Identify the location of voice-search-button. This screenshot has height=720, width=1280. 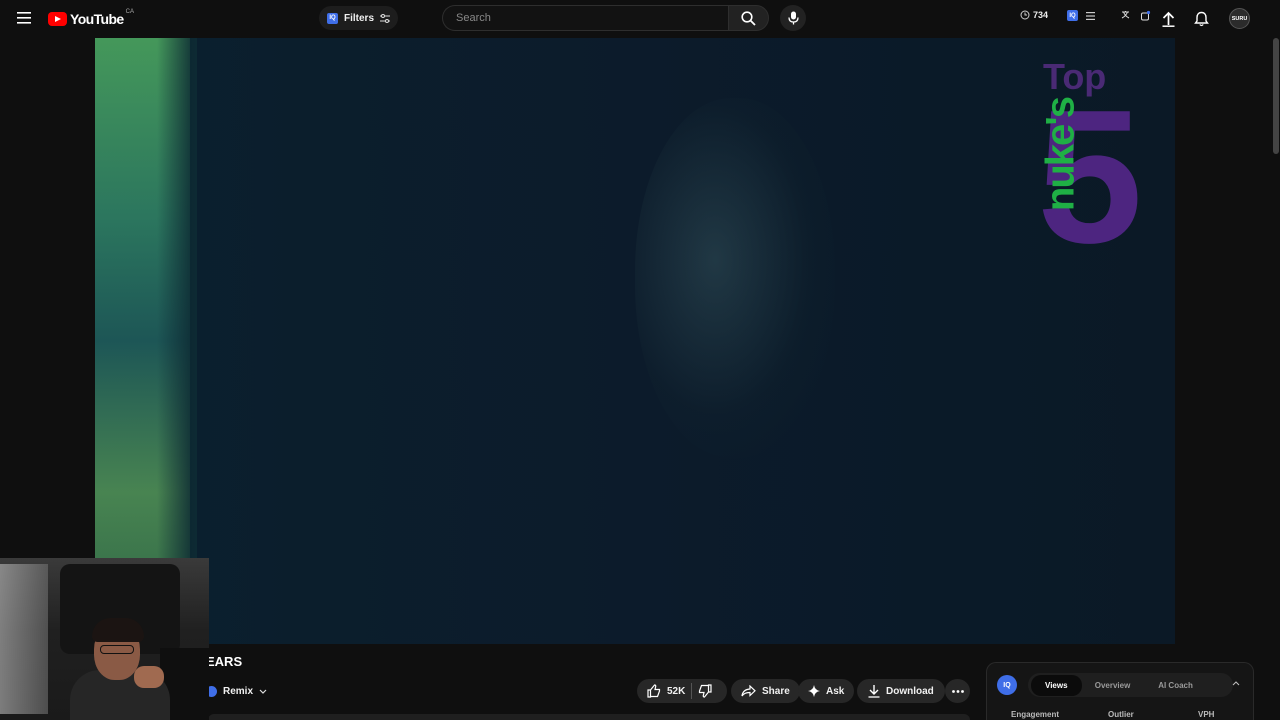
(793, 18).